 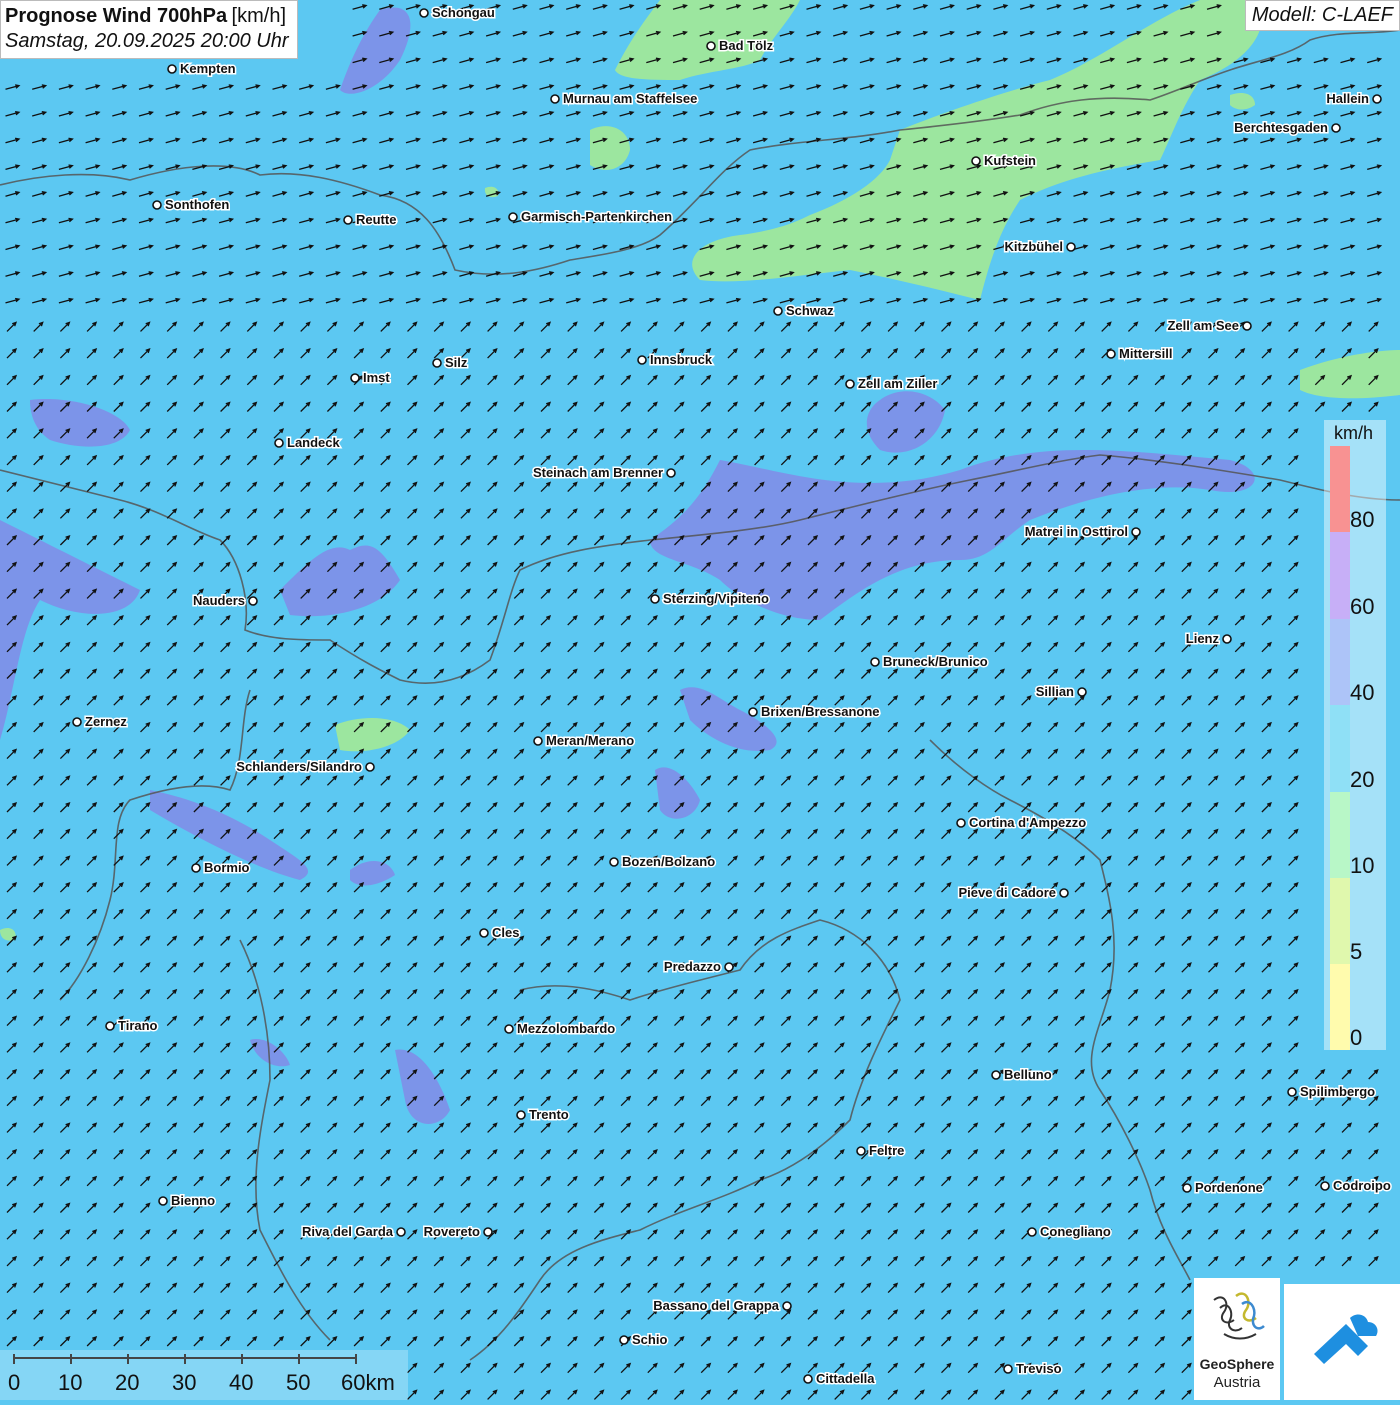 What do you see at coordinates (681, 359) in the screenshot?
I see `city-label: Innsbruck` at bounding box center [681, 359].